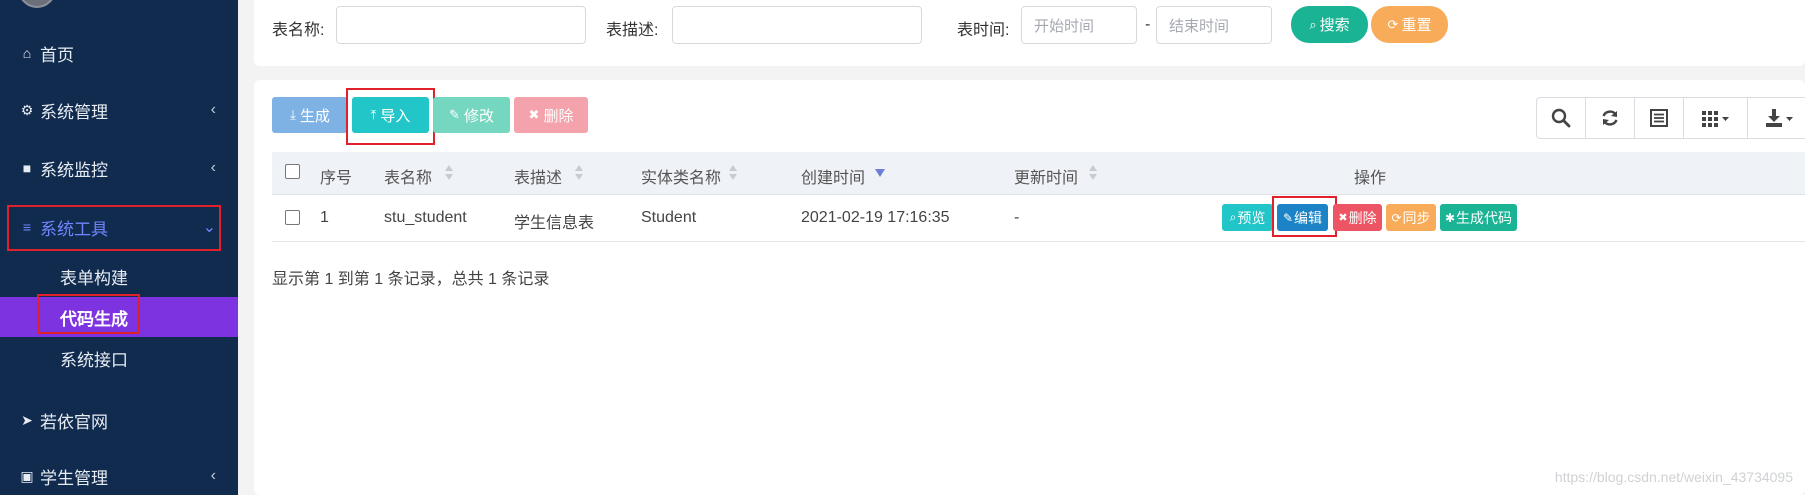 This screenshot has height=495, width=1805. What do you see at coordinates (875, 217) in the screenshot?
I see `cell-created: 2021-02-19 17:16:35` at bounding box center [875, 217].